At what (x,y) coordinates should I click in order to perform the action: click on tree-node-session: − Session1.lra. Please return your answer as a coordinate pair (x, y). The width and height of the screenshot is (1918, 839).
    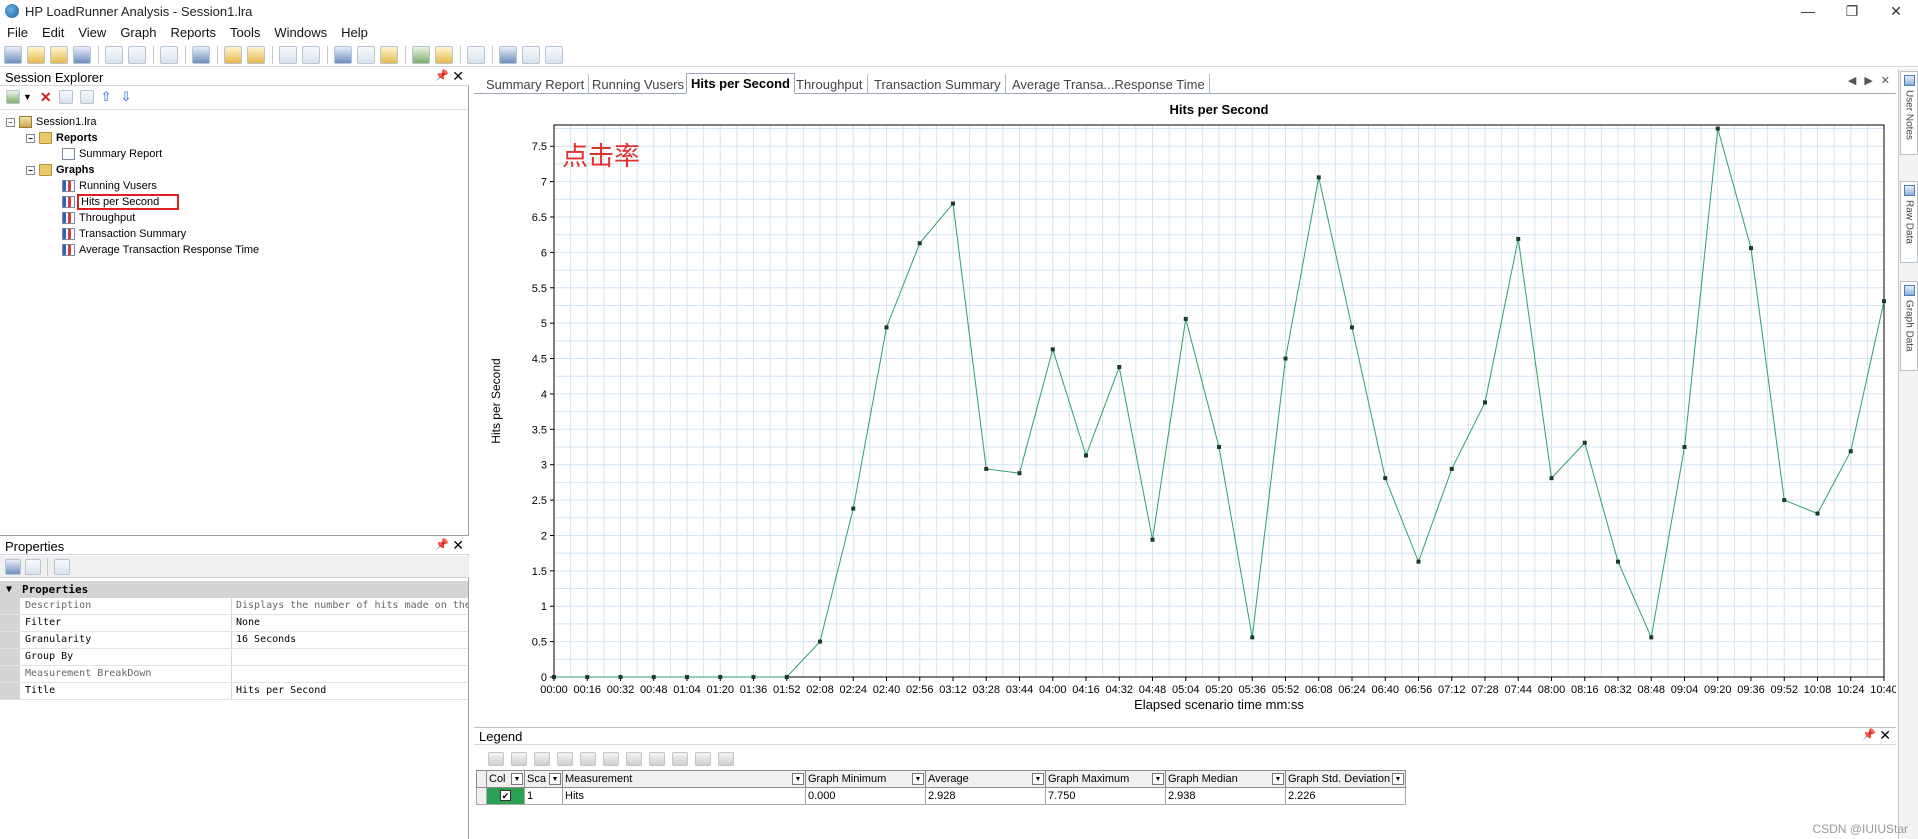
    Looking at the image, I should click on (51, 122).